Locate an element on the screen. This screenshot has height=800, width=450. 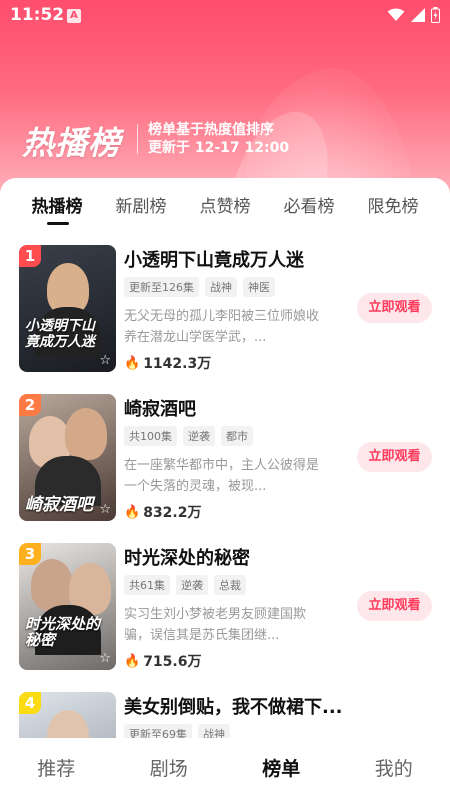
cover-caption: 时光深处的秘密 is located at coordinates (63, 632).